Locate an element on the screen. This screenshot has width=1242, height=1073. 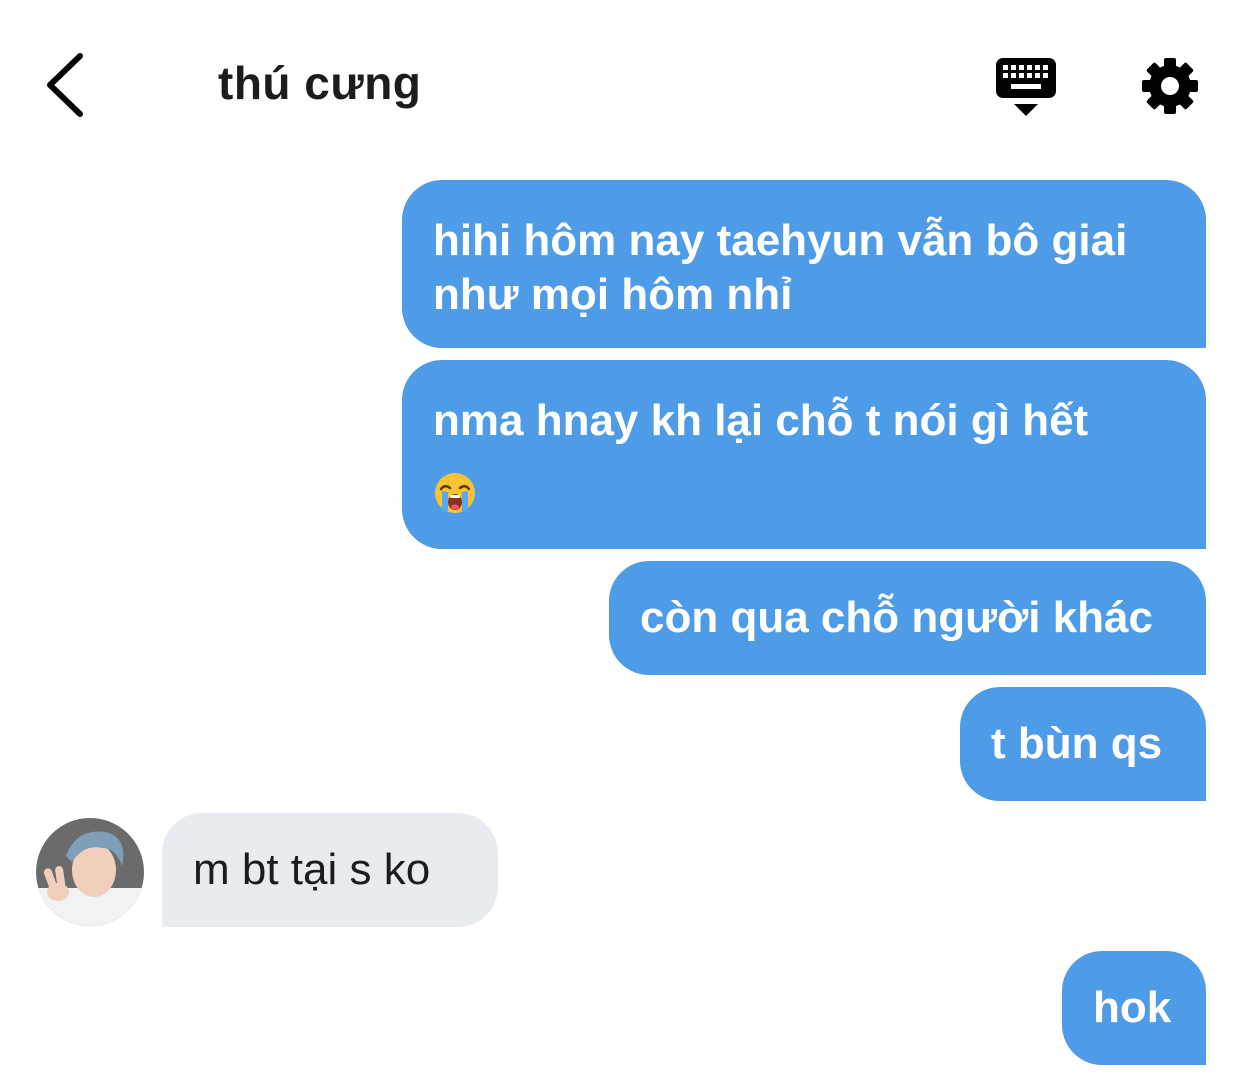
received-message: m bt tại s ko is located at coordinates (330, 870).